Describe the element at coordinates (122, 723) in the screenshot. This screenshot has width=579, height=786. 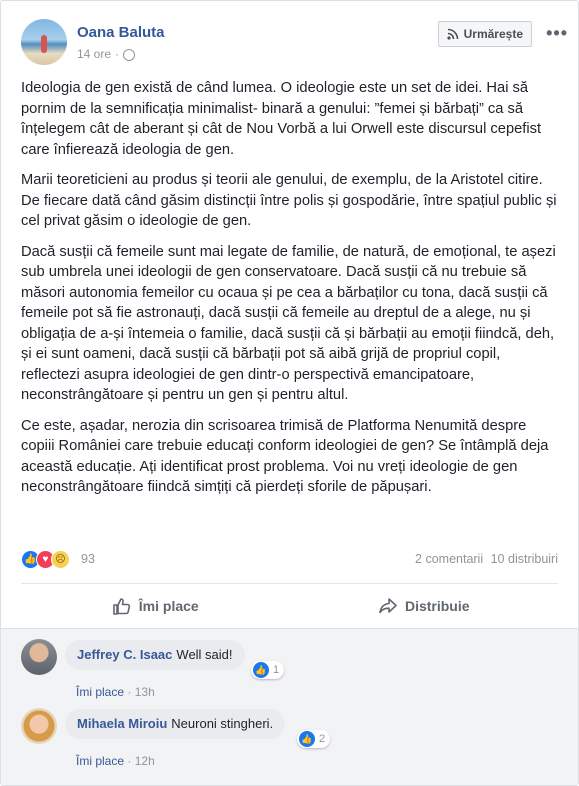
I see `commenter-name: Mihaela Miroiu` at that location.